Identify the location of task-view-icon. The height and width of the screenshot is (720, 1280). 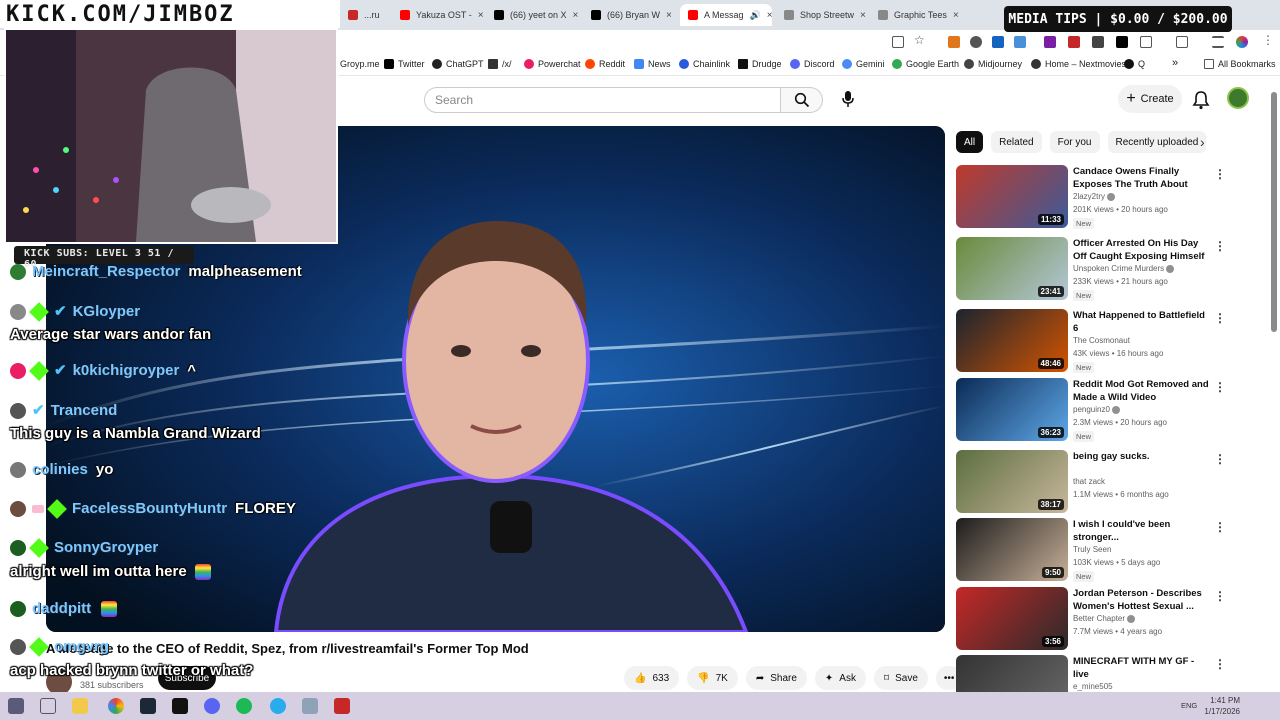
(48, 706).